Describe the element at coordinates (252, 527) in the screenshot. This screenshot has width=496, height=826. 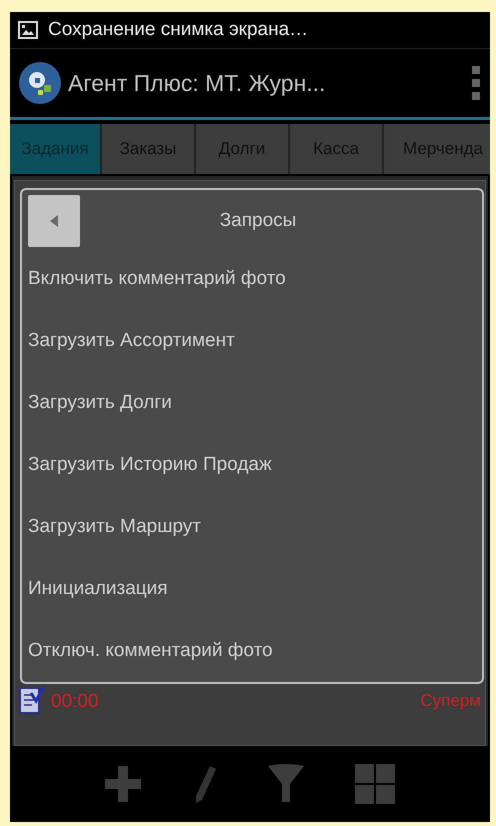
I see `menu-item: Загрузить Маршрут` at that location.